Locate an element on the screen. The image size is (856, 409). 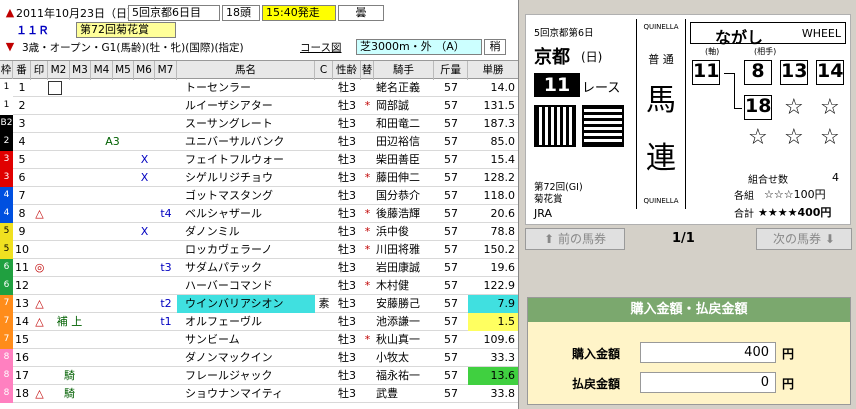
going-label: 稍 is located at coordinates (495, 47).